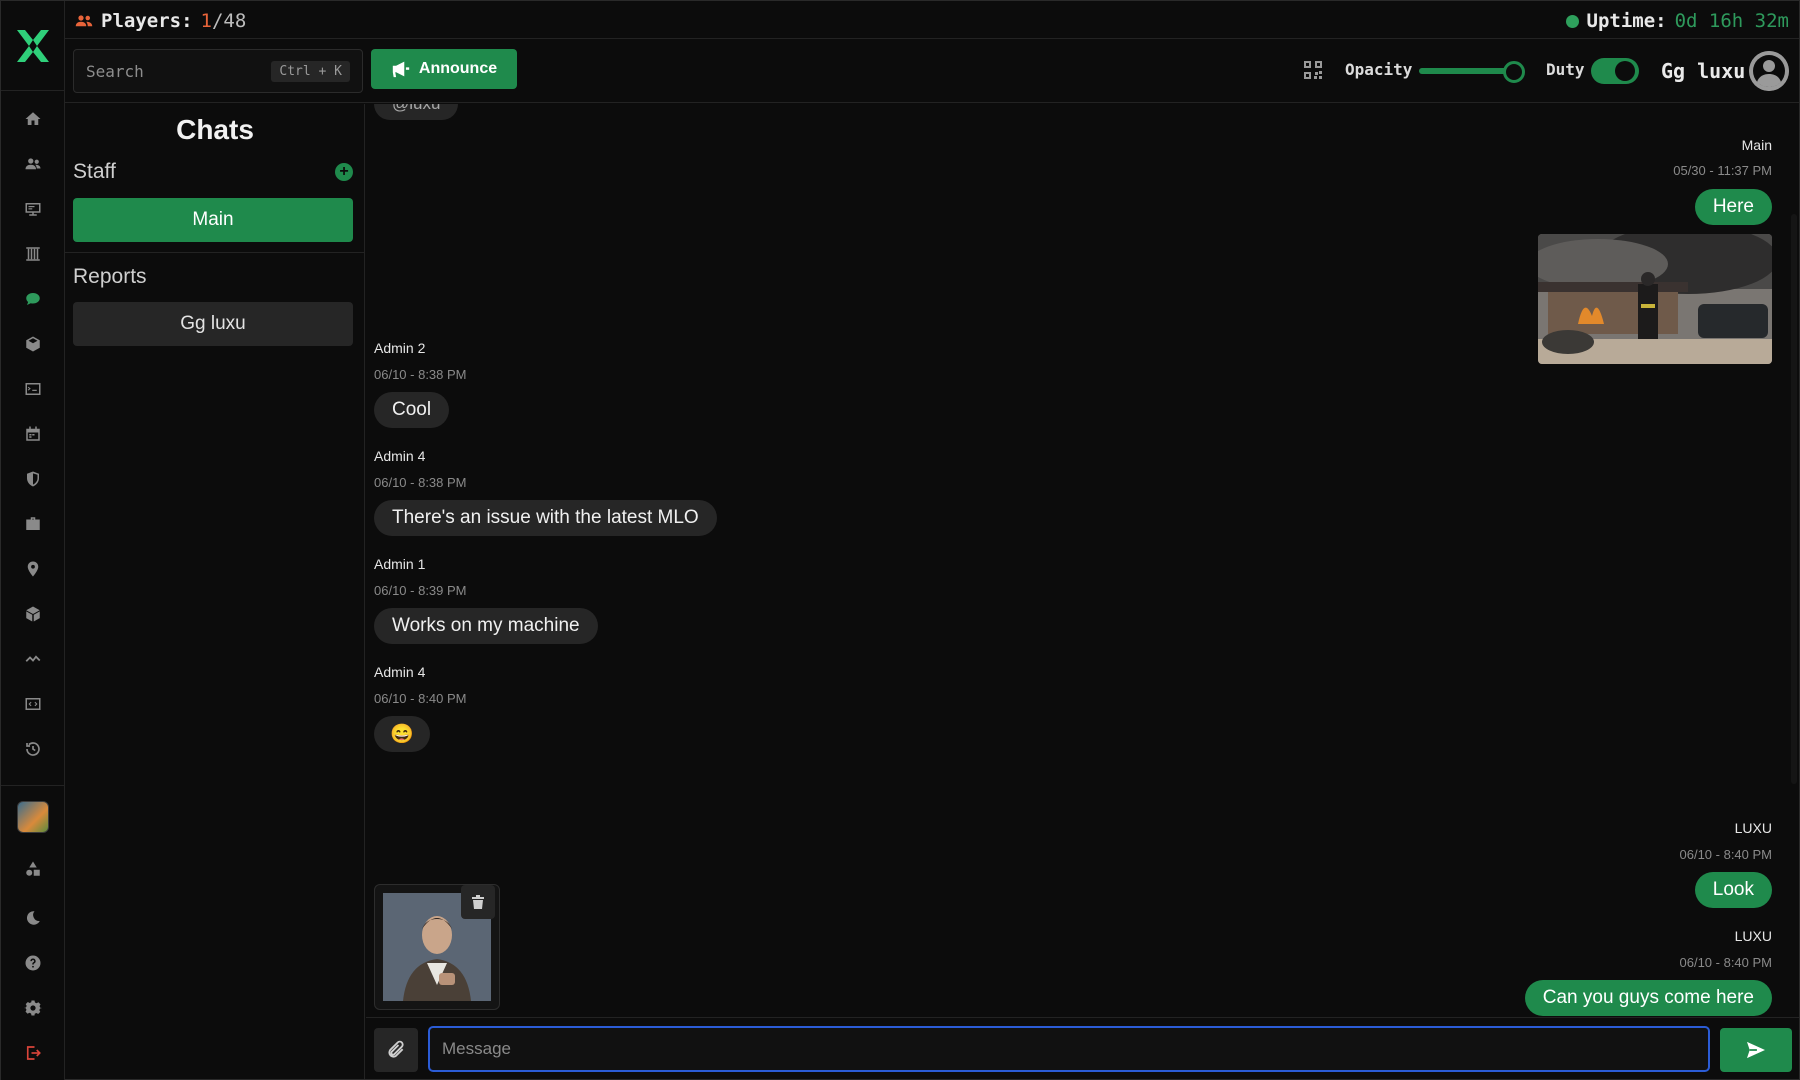  What do you see at coordinates (1625, 71) in the screenshot?
I see `toggle-knob` at bounding box center [1625, 71].